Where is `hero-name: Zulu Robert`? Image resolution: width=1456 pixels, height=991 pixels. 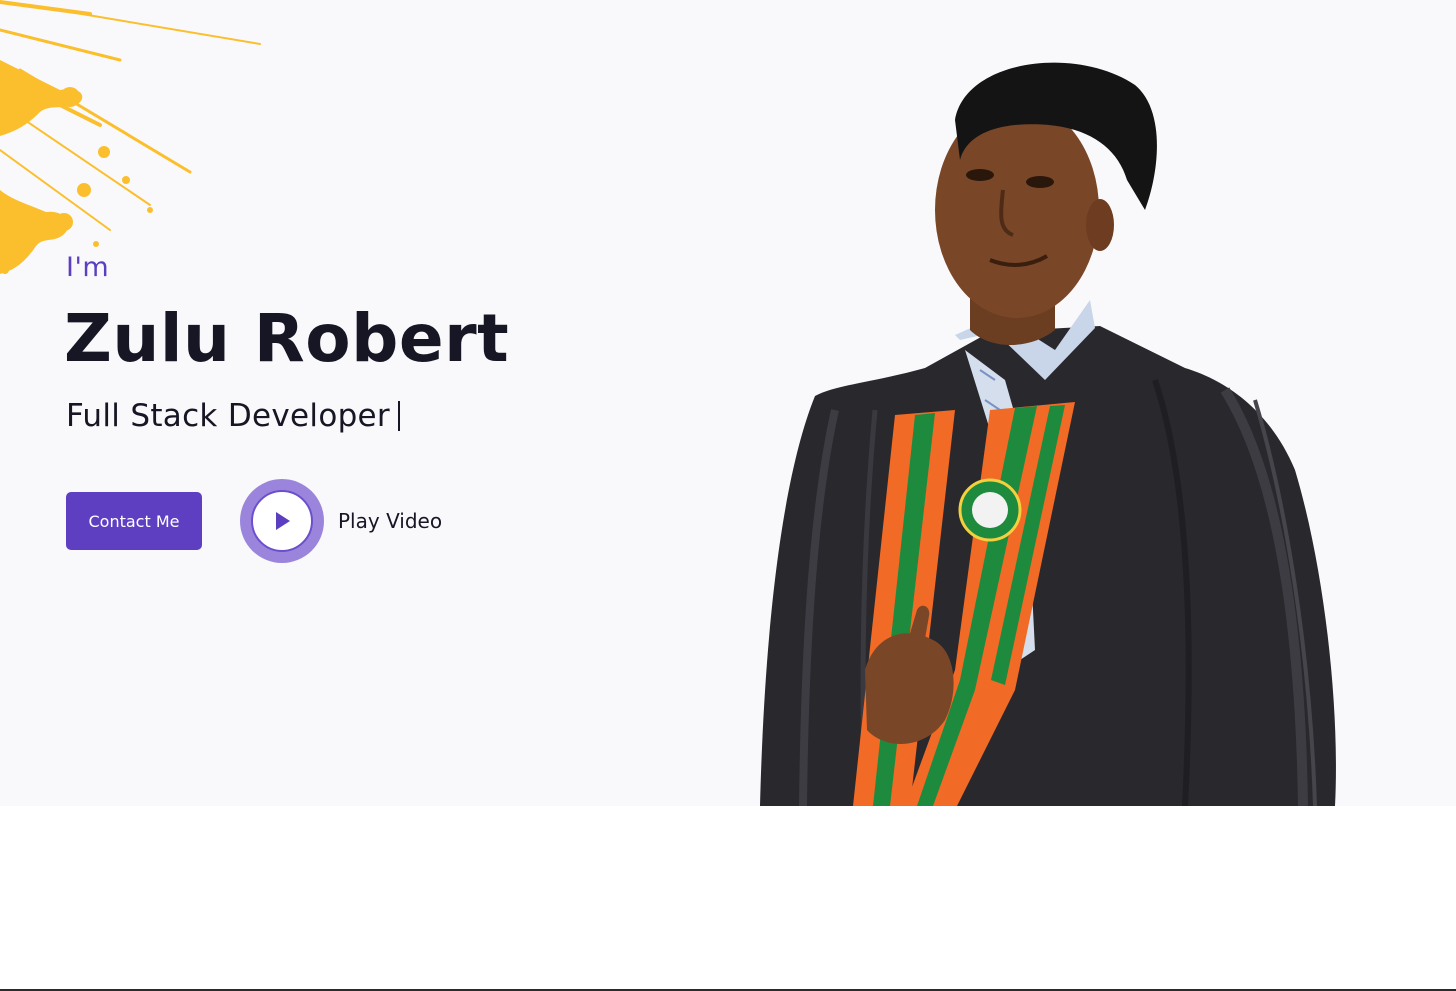 hero-name: Zulu Robert is located at coordinates (287, 338).